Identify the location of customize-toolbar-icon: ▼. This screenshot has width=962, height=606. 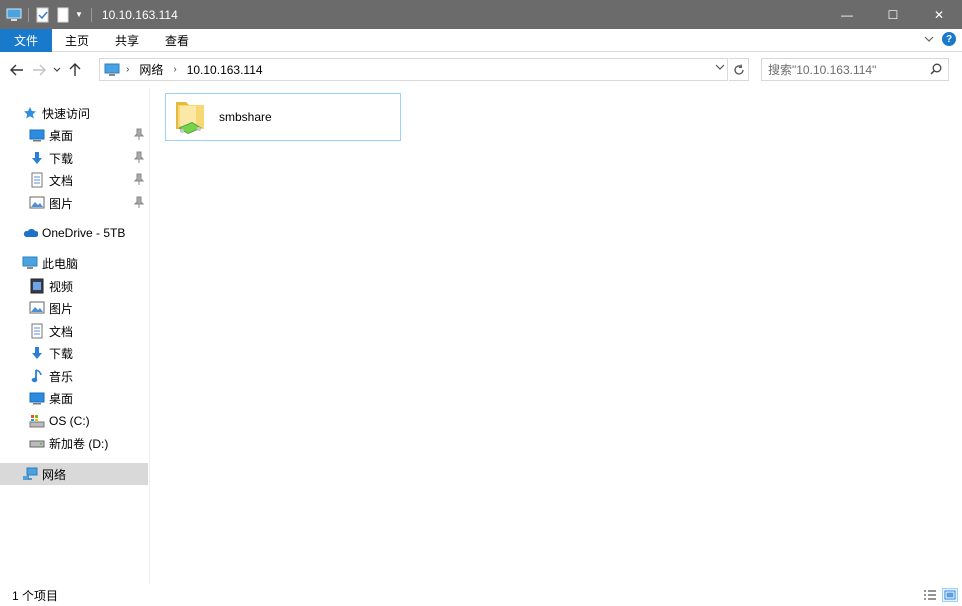
(79, 14).